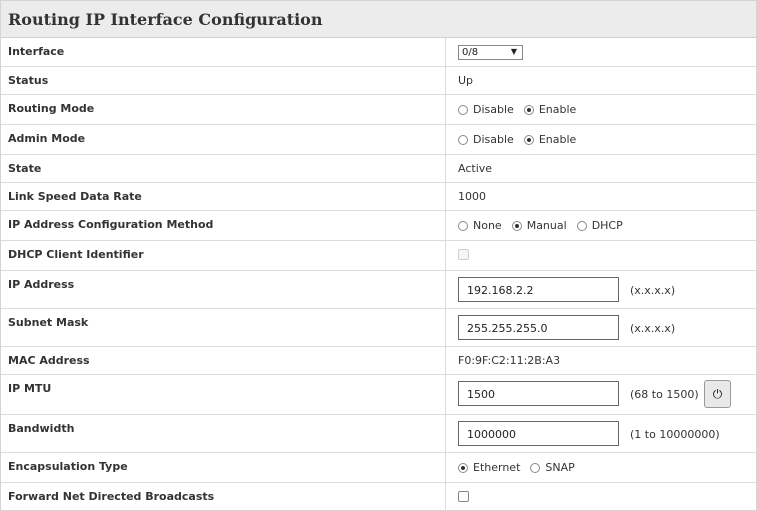  I want to click on ip-address-input: 192.168.2.2, so click(538, 289).